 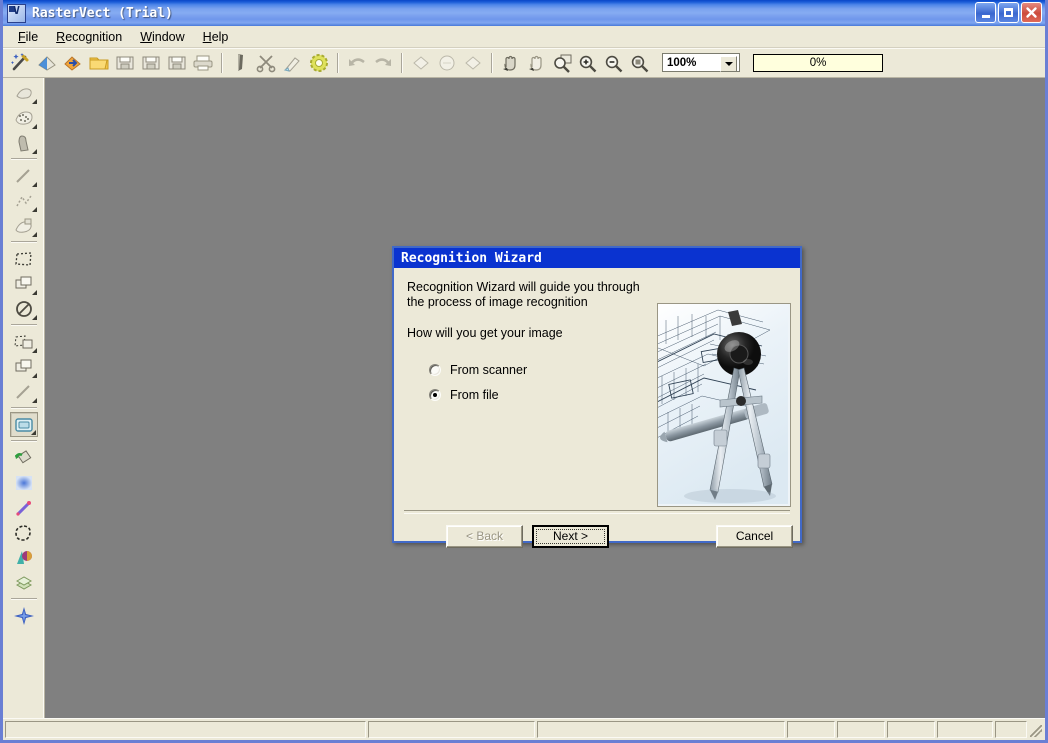 What do you see at coordinates (701, 62) in the screenshot?
I see `zoom-level-combo: 100%` at bounding box center [701, 62].